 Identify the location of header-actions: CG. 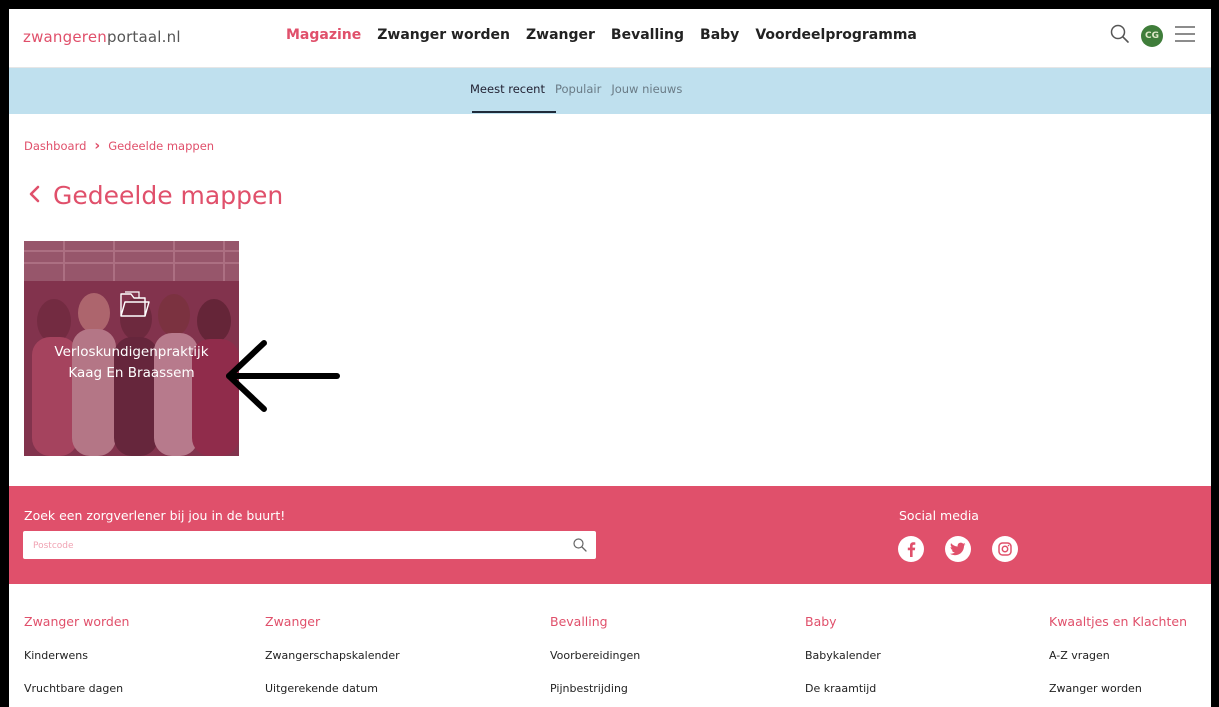
(1153, 36).